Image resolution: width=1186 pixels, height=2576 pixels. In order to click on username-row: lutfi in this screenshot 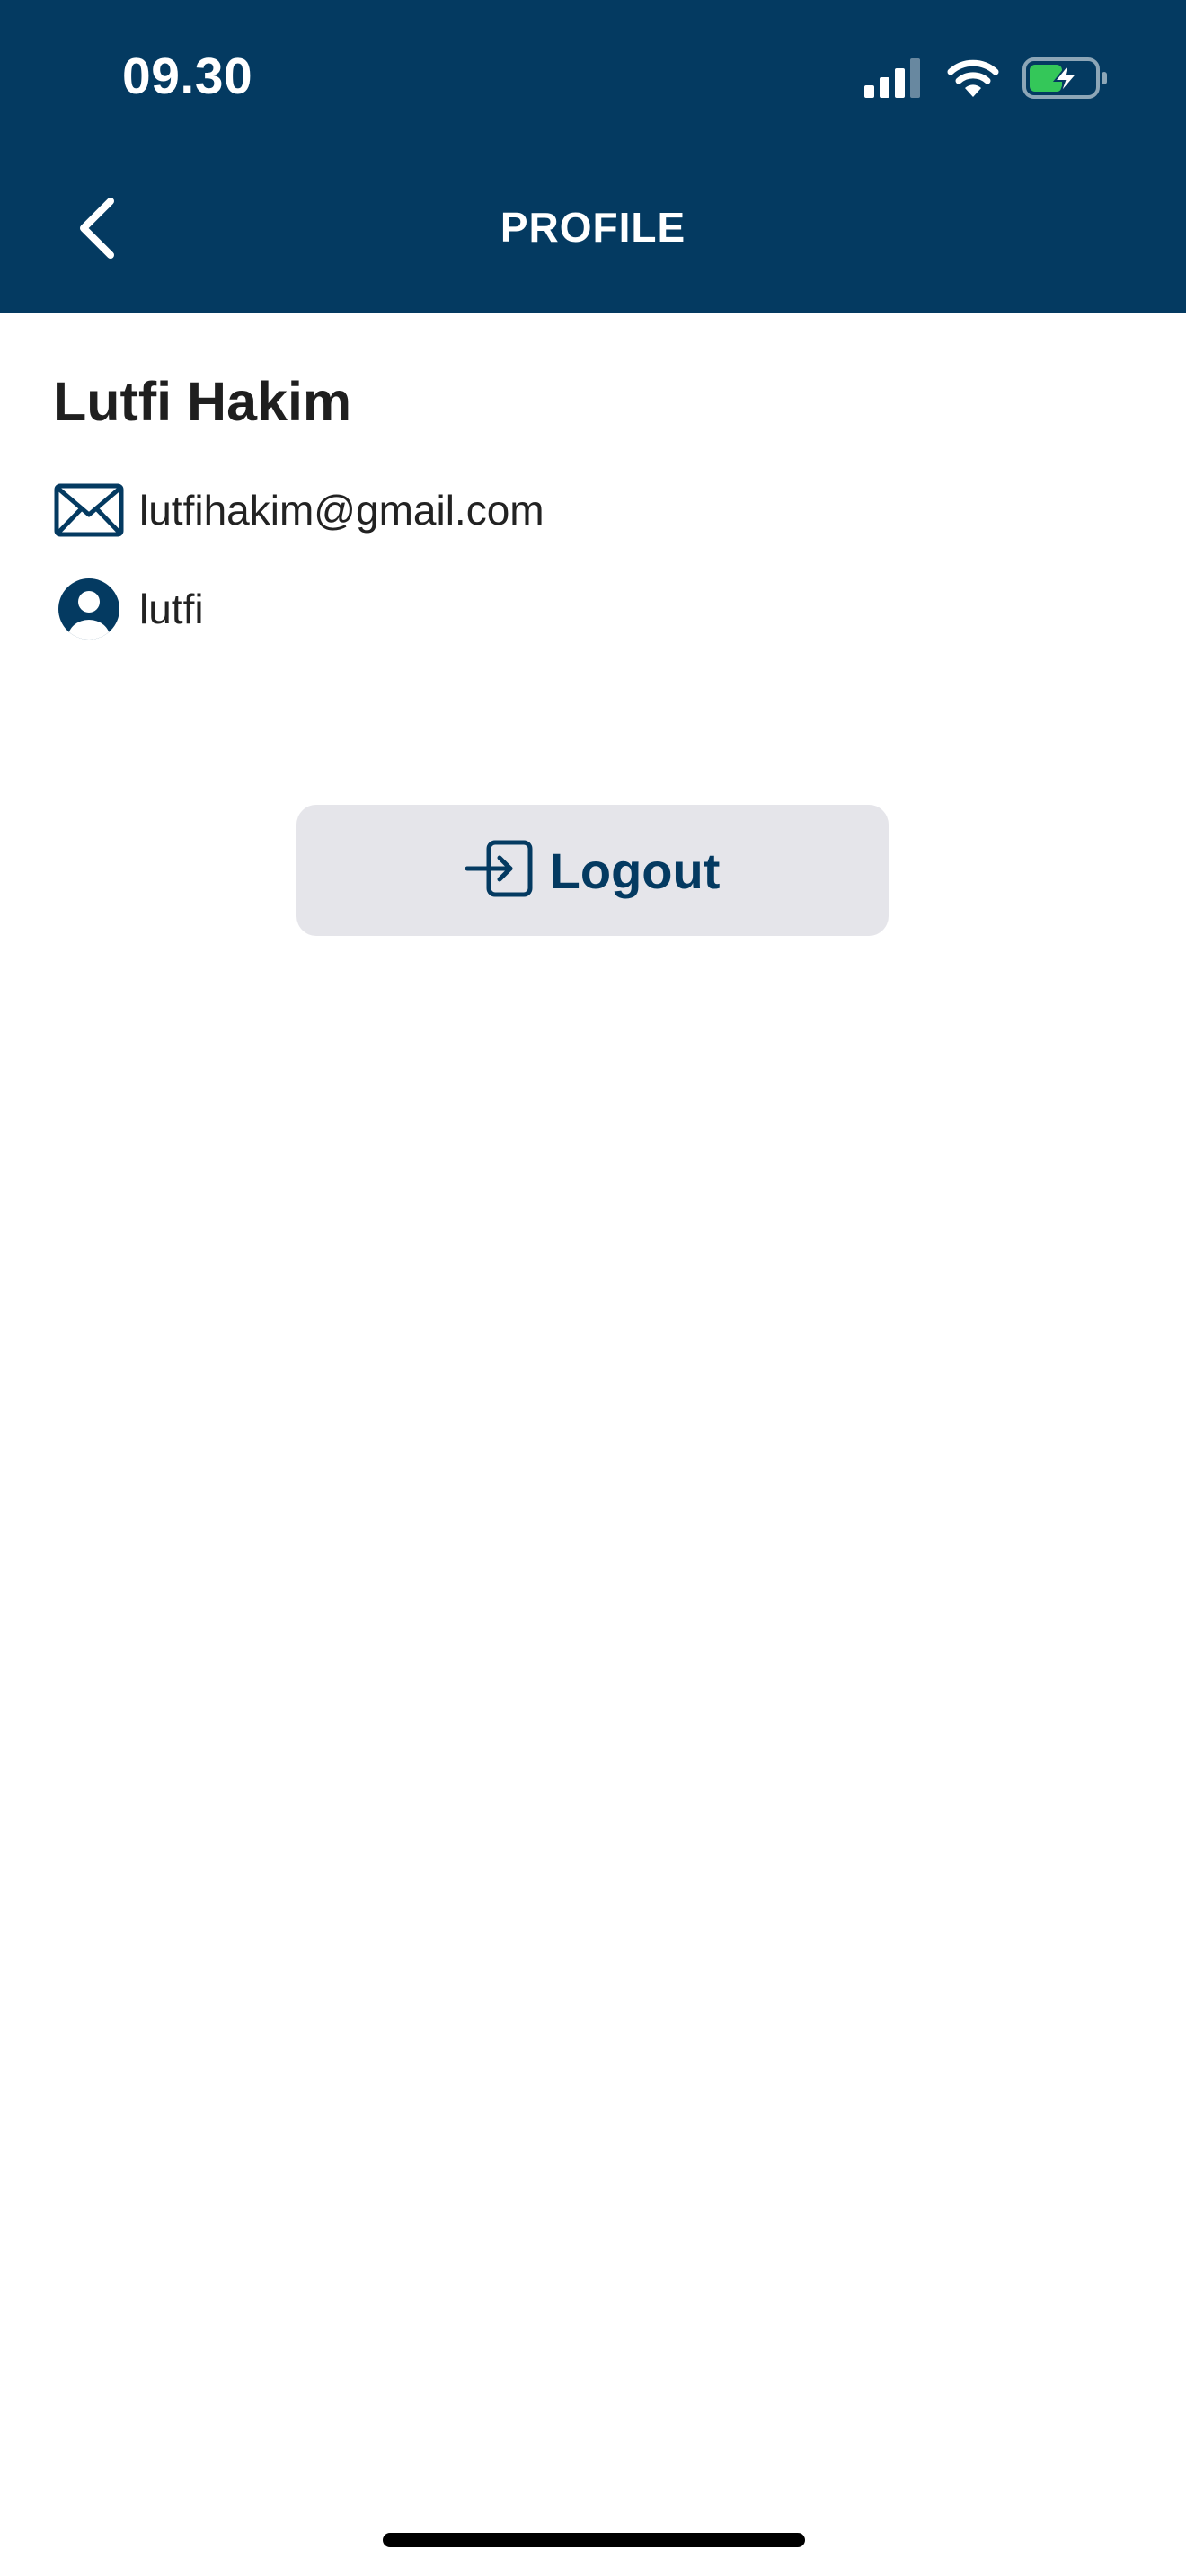, I will do `click(128, 609)`.